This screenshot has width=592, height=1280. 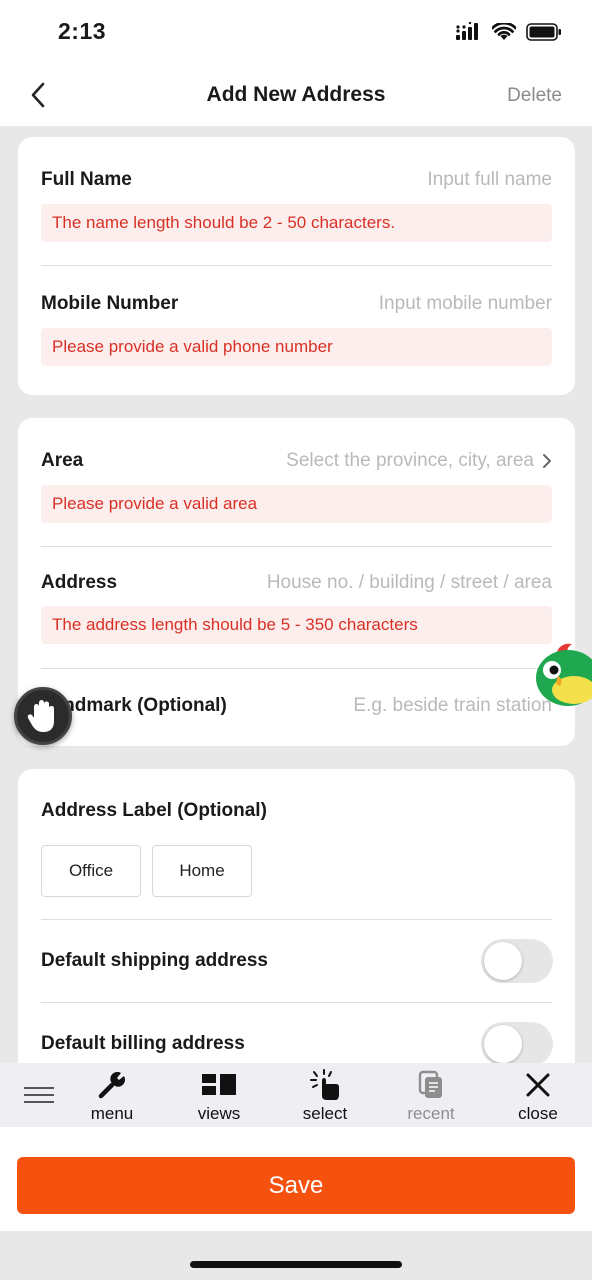 I want to click on views-icon, so click(x=219, y=1085).